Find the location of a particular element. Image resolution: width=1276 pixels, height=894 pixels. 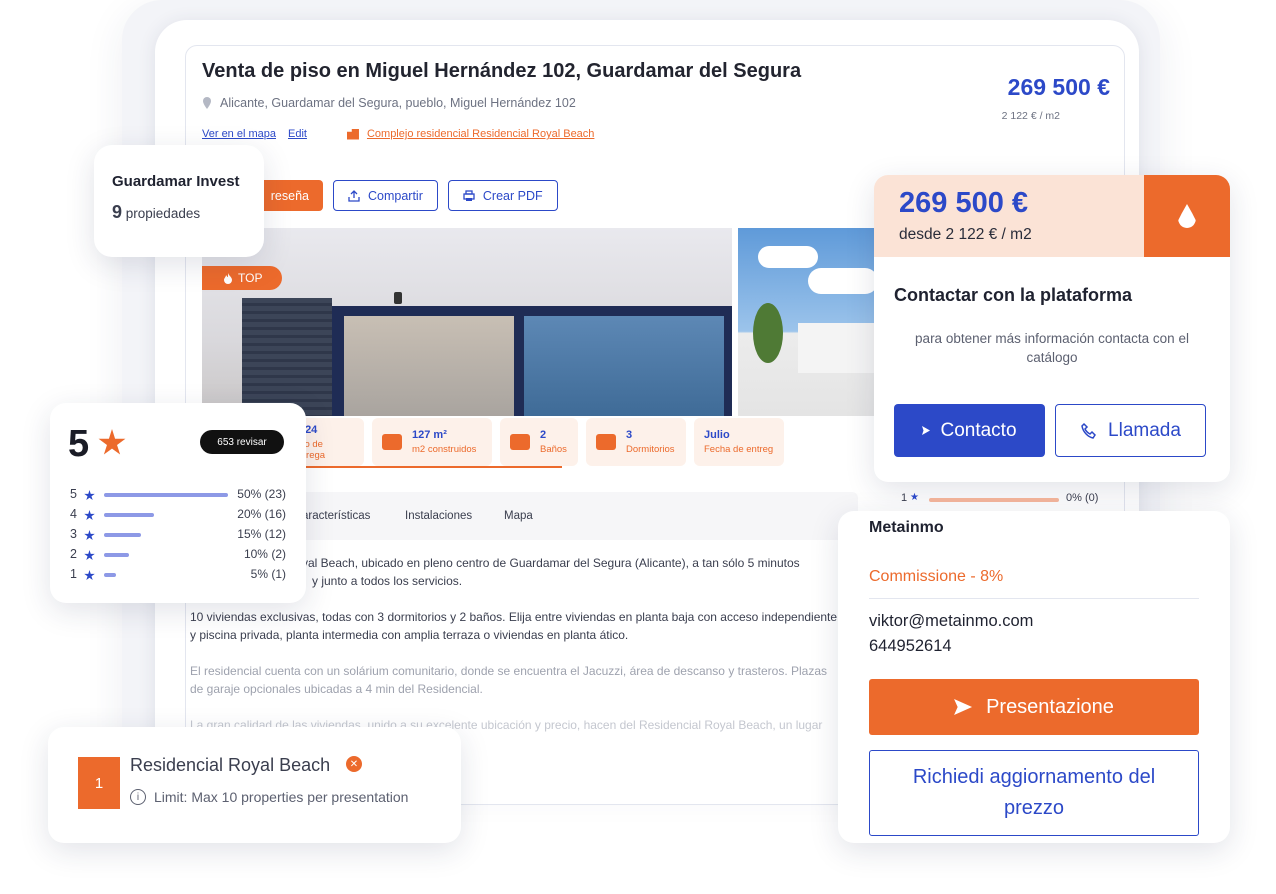

fire-icon is located at coordinates (1187, 216).